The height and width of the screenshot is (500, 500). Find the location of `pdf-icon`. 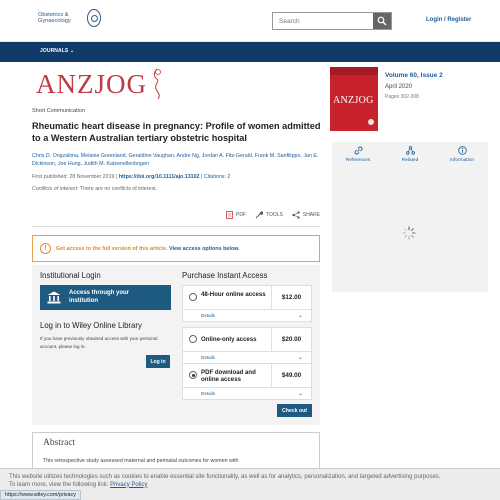

pdf-icon is located at coordinates (229, 215).